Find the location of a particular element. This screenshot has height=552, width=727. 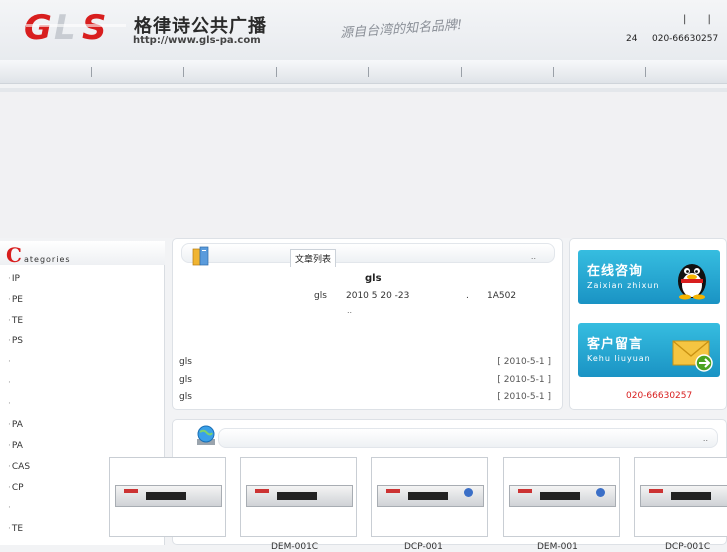

globe-icon is located at coordinates (206, 435).